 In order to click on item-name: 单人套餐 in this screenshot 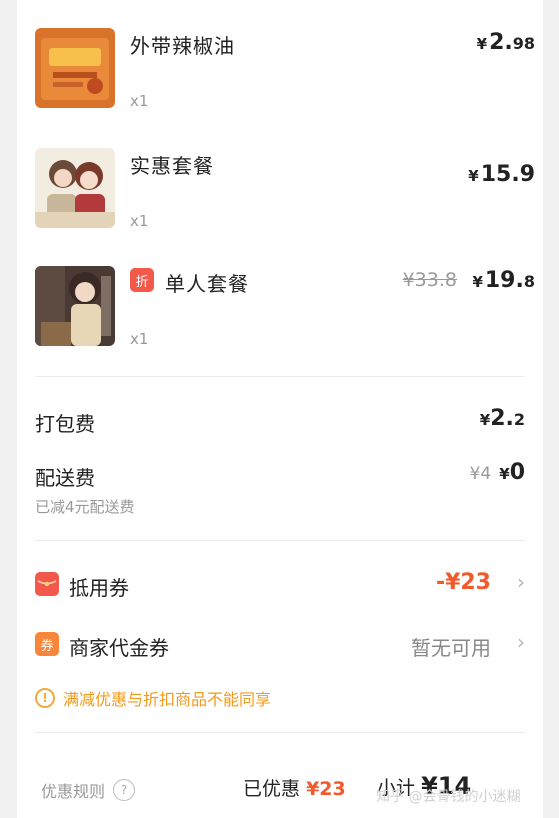, I will do `click(207, 284)`.